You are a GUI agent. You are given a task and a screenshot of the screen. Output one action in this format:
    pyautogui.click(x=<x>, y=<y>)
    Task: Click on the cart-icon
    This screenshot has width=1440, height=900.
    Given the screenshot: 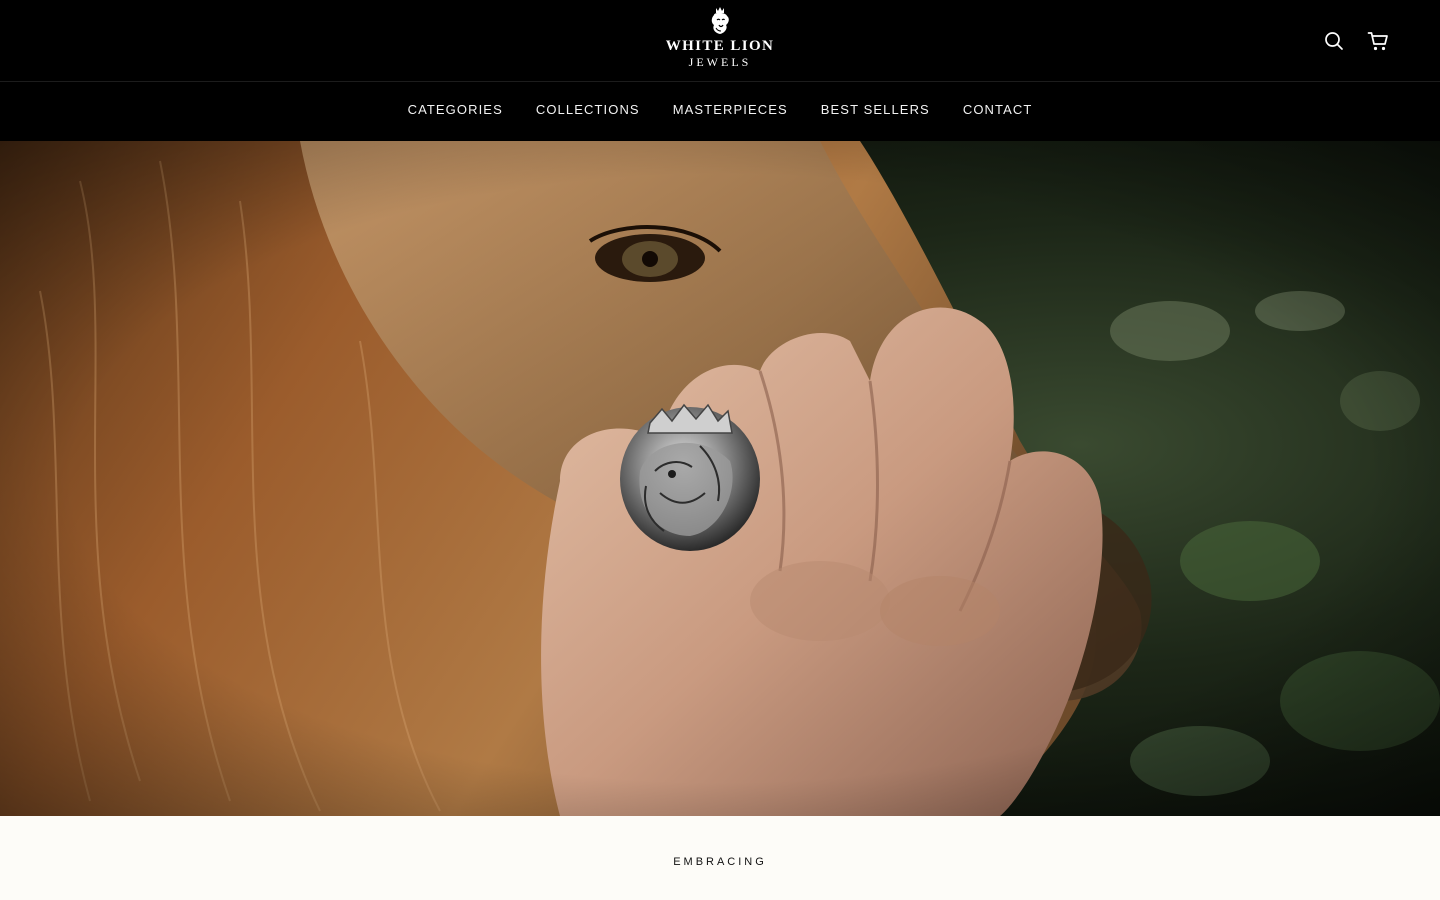 What is the action you would take?
    pyautogui.click(x=1377, y=41)
    